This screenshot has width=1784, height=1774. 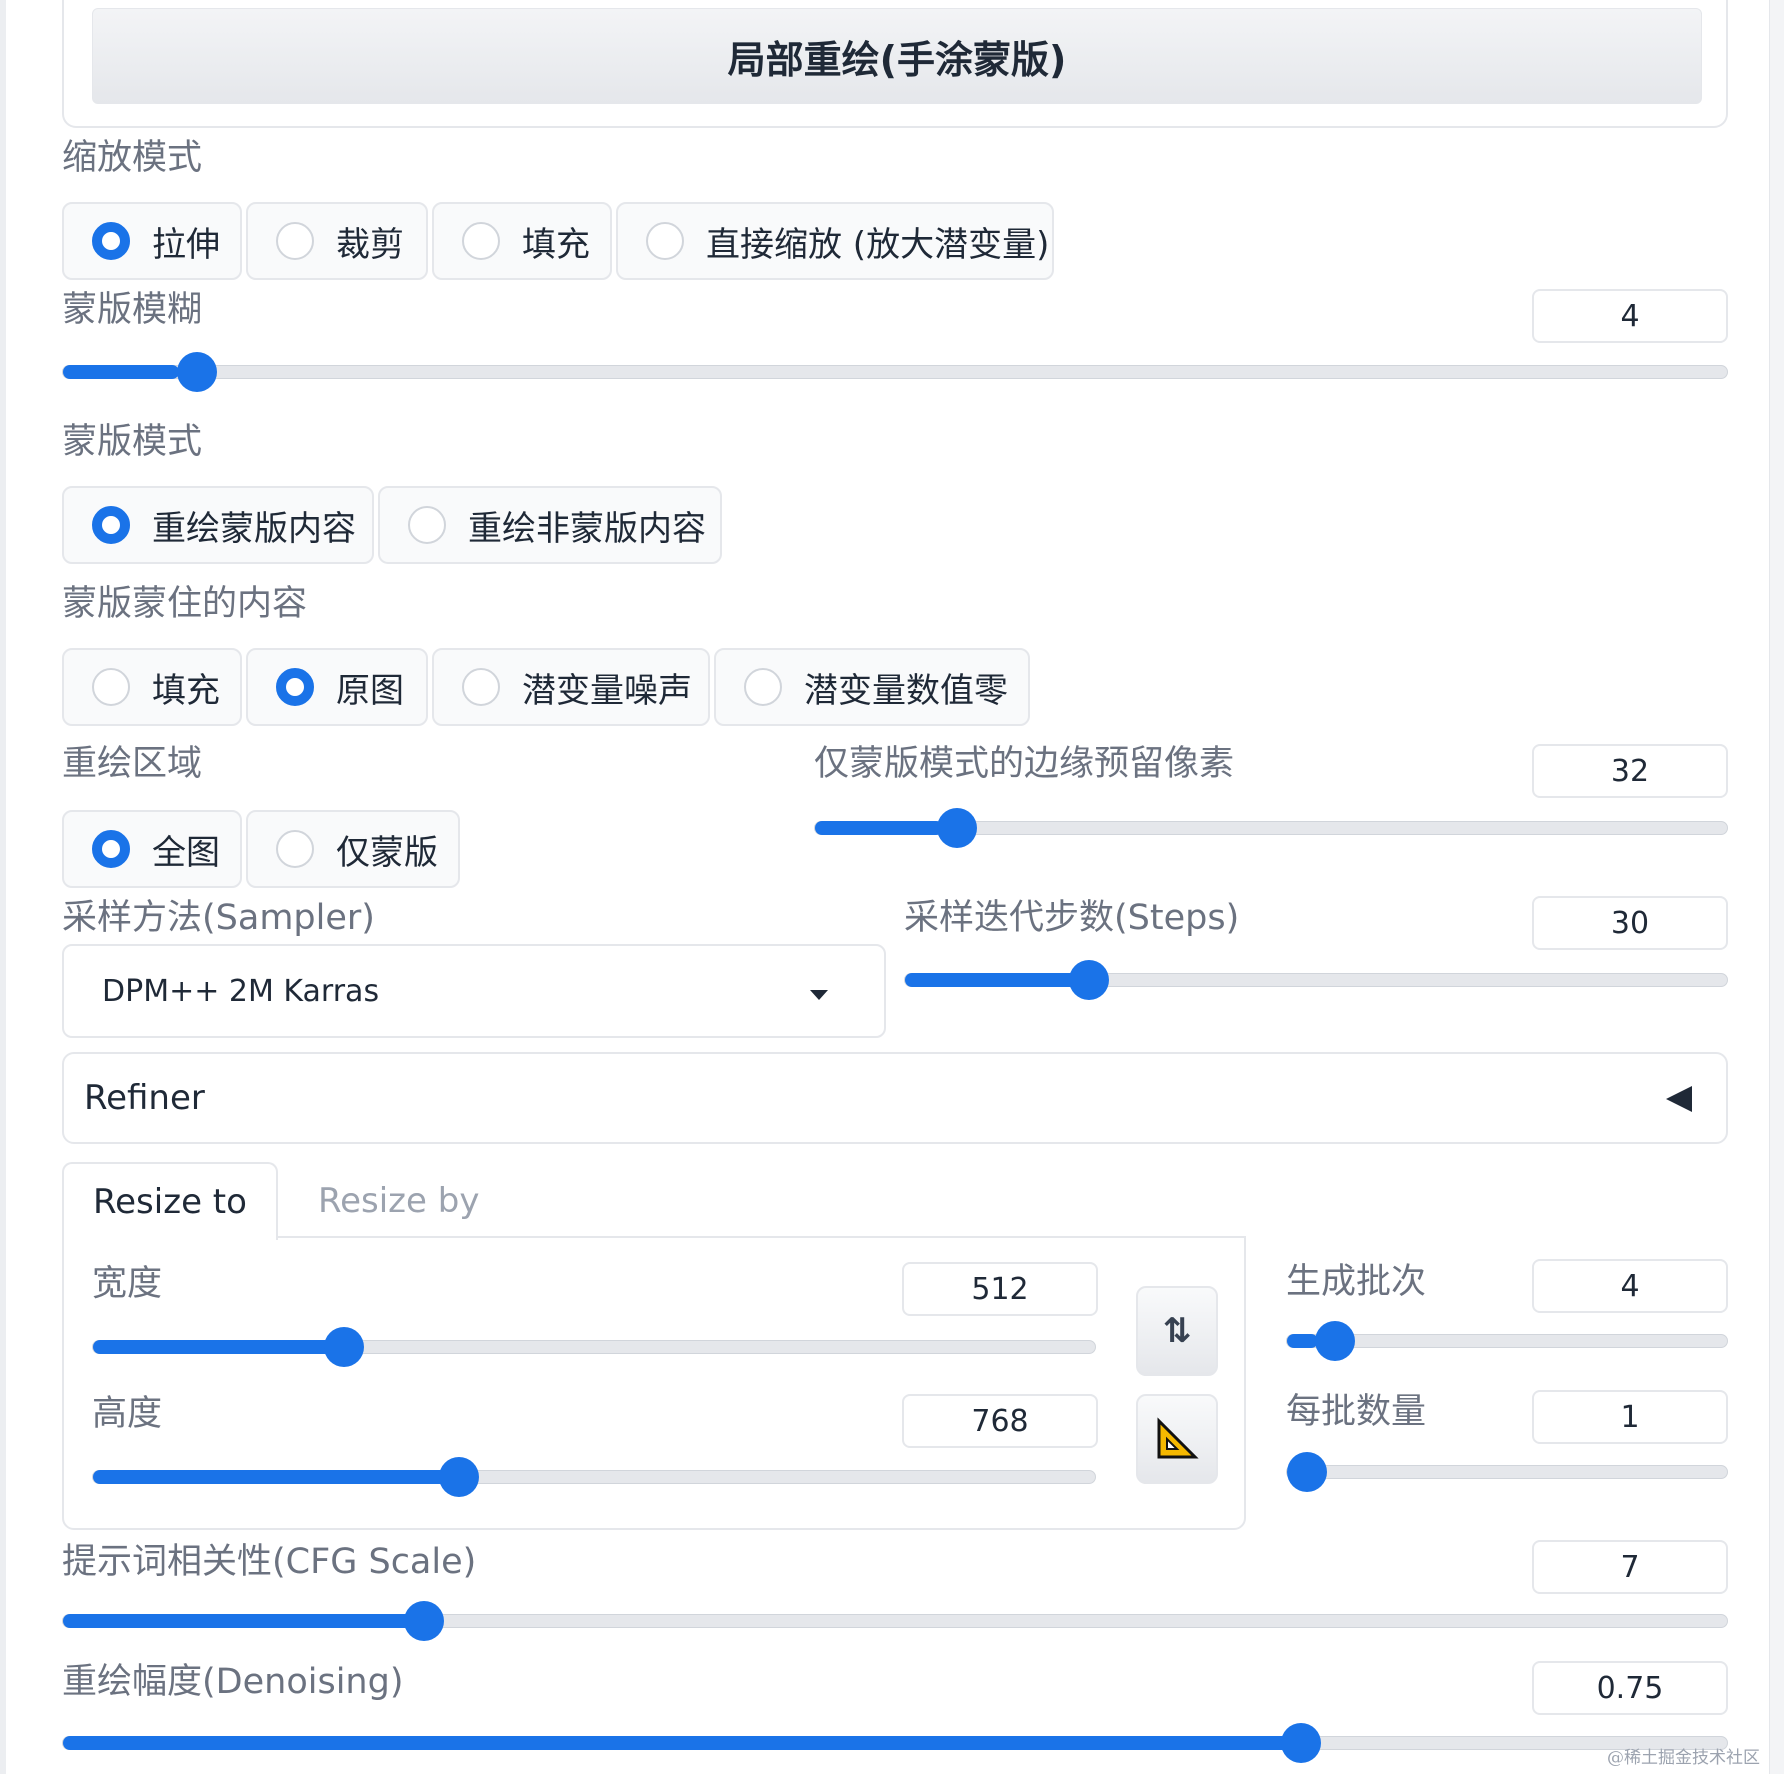 What do you see at coordinates (1356, 1412) in the screenshot?
I see `batch-size-label: 每批数量` at bounding box center [1356, 1412].